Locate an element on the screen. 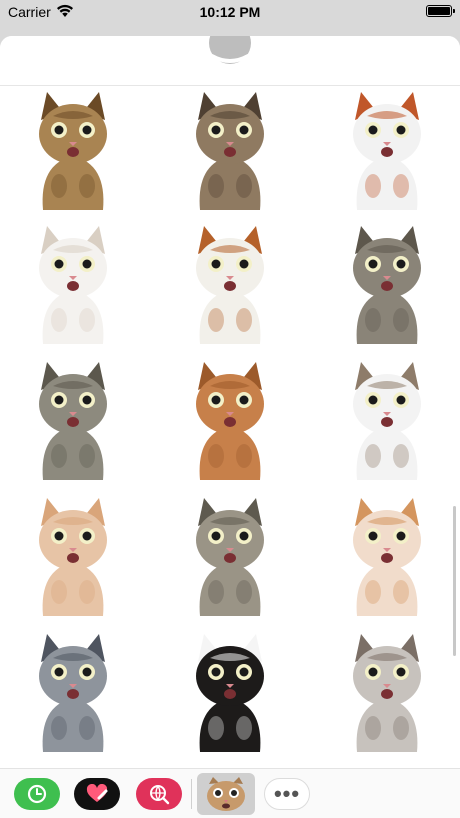 This screenshot has height=818, width=460. cat-sticker-1-art is located at coordinates (73, 151).